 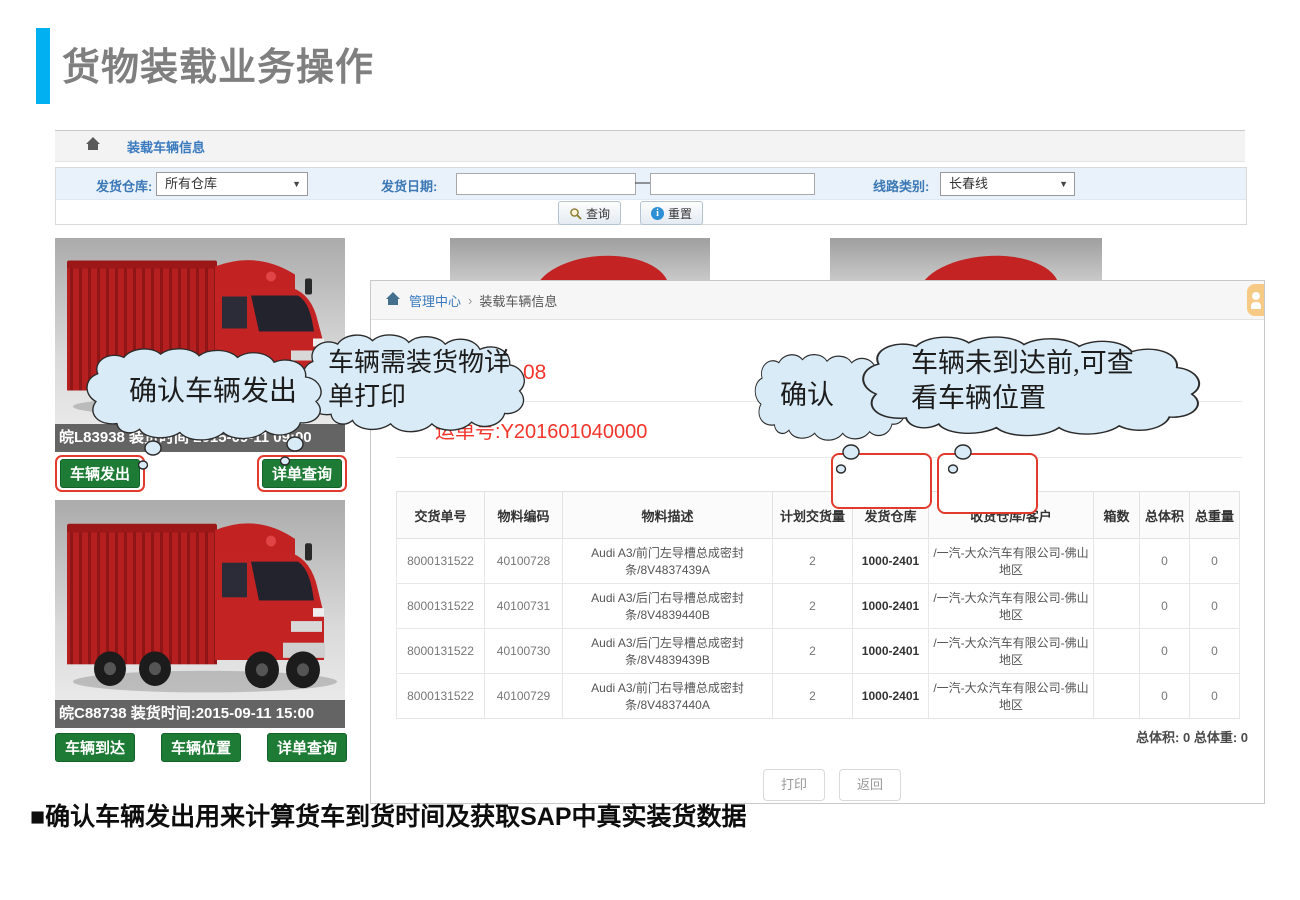 I want to click on cloud-text: 确认车辆发出, so click(x=212, y=391).